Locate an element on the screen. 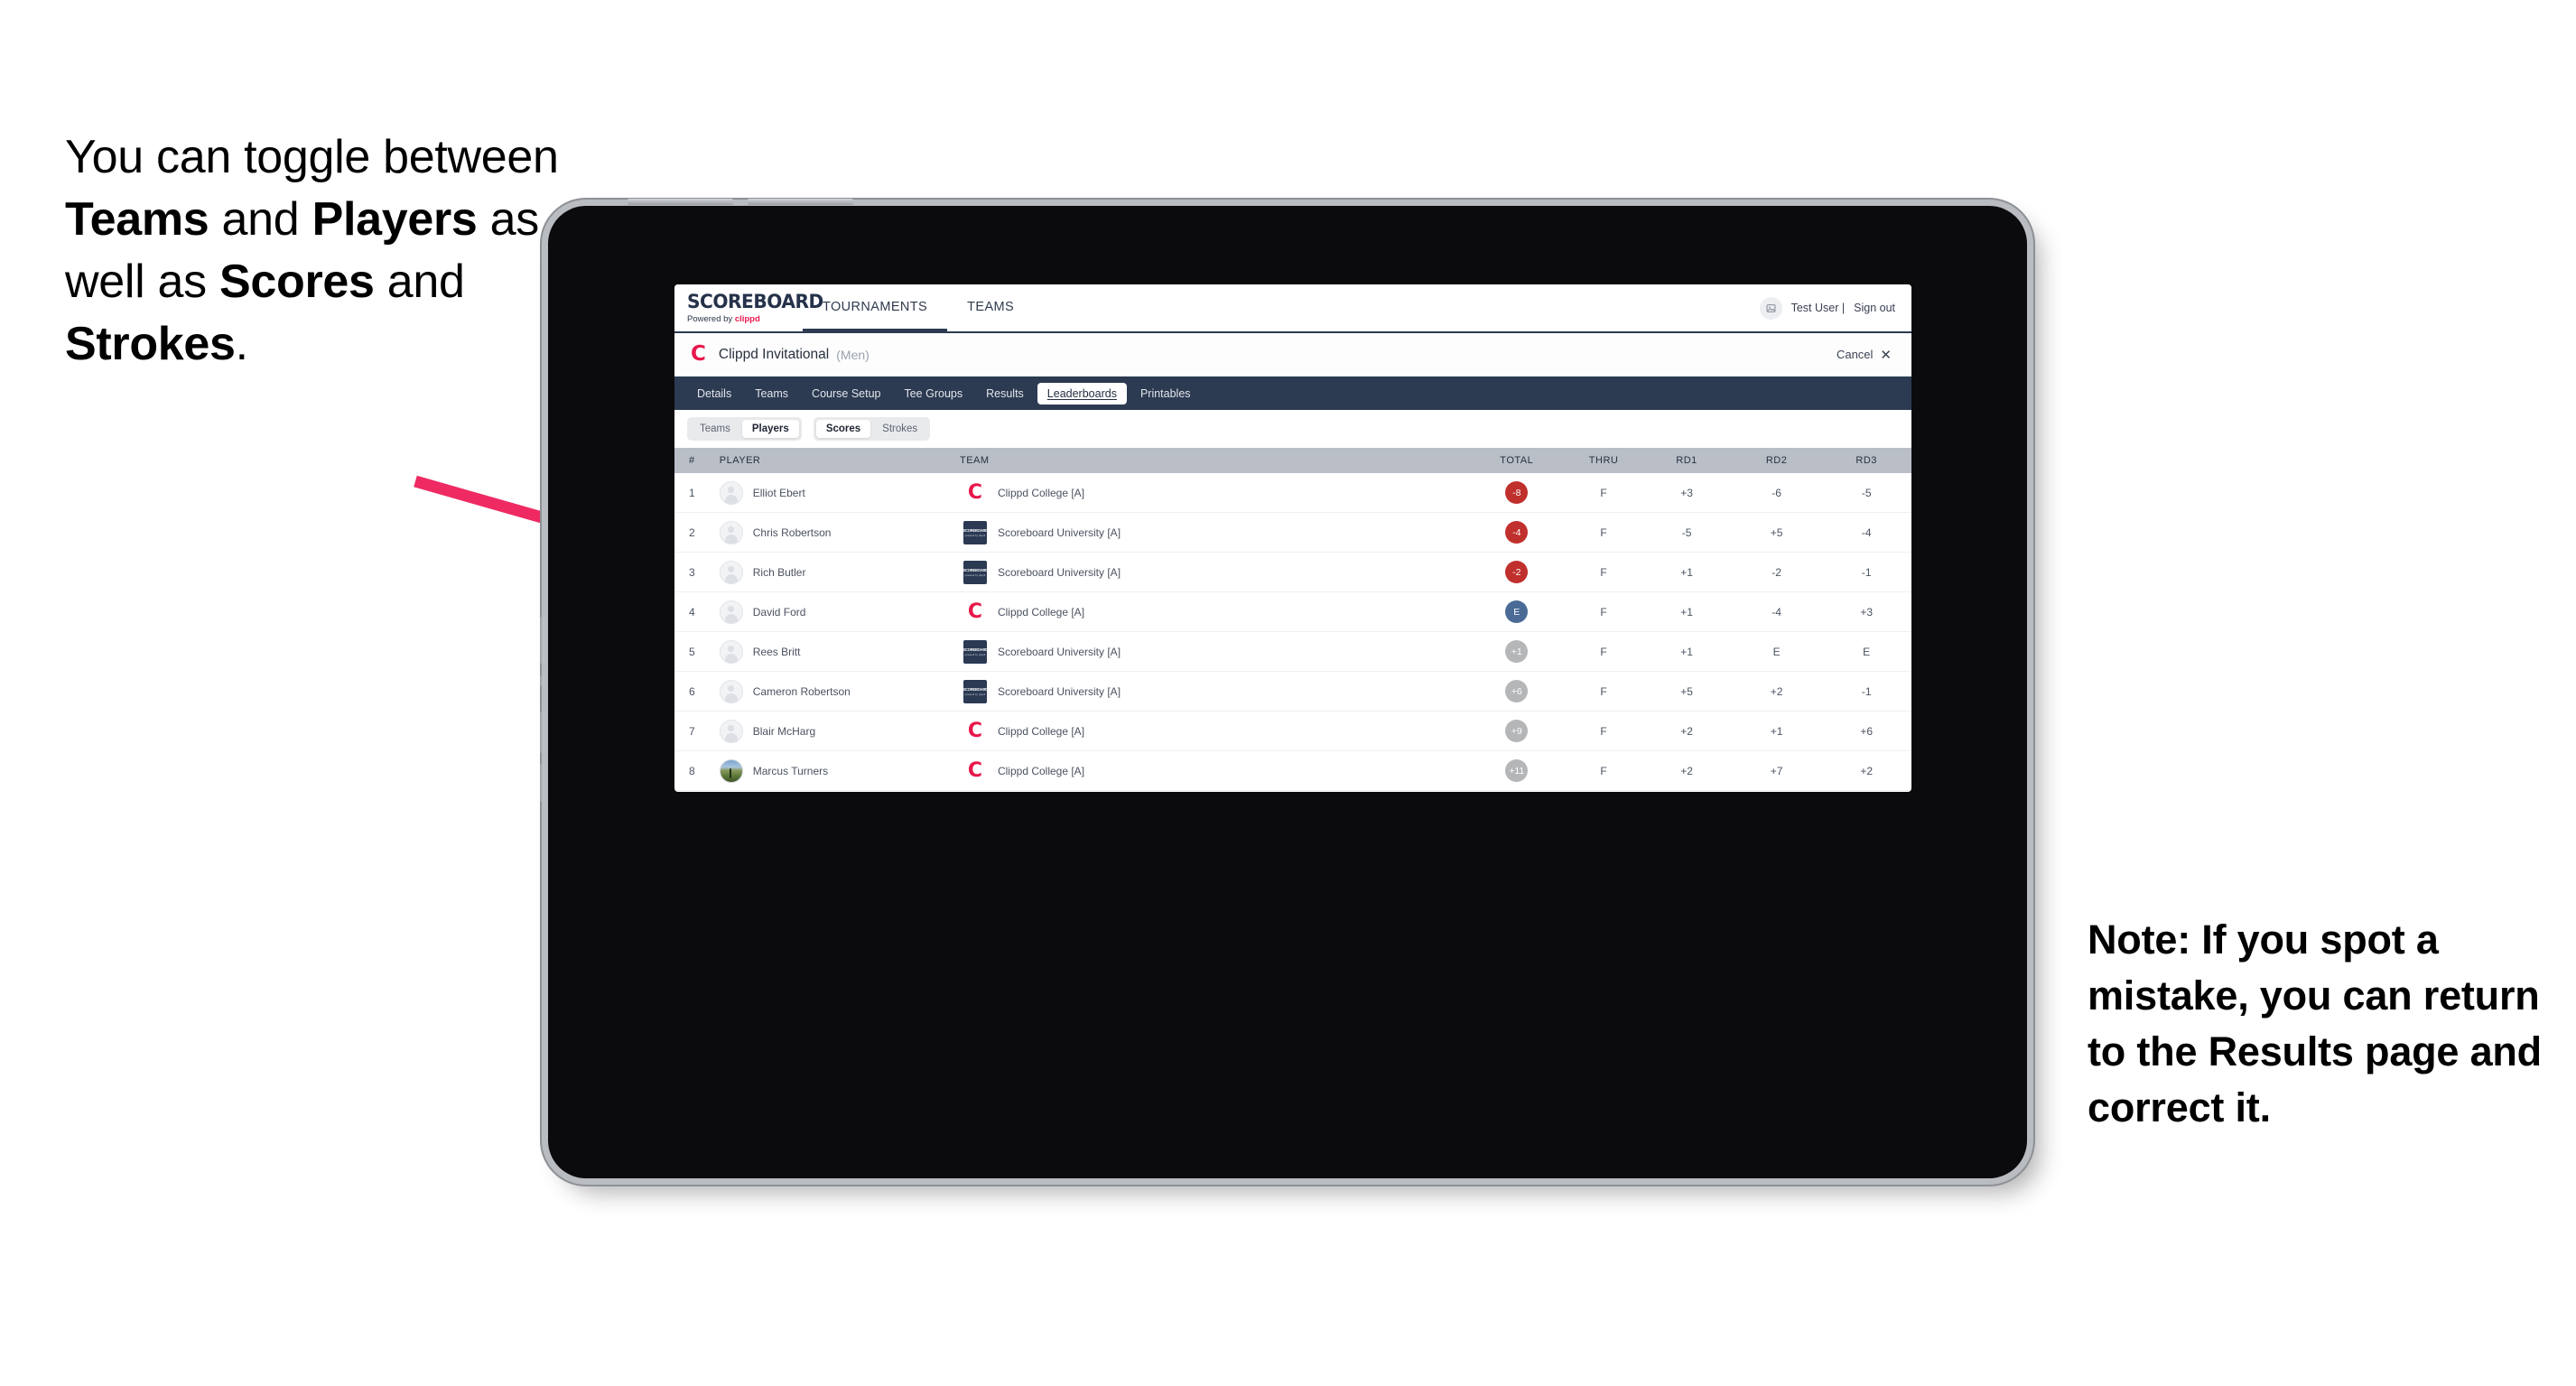  tablet-side-button-power is located at coordinates (542, 783).